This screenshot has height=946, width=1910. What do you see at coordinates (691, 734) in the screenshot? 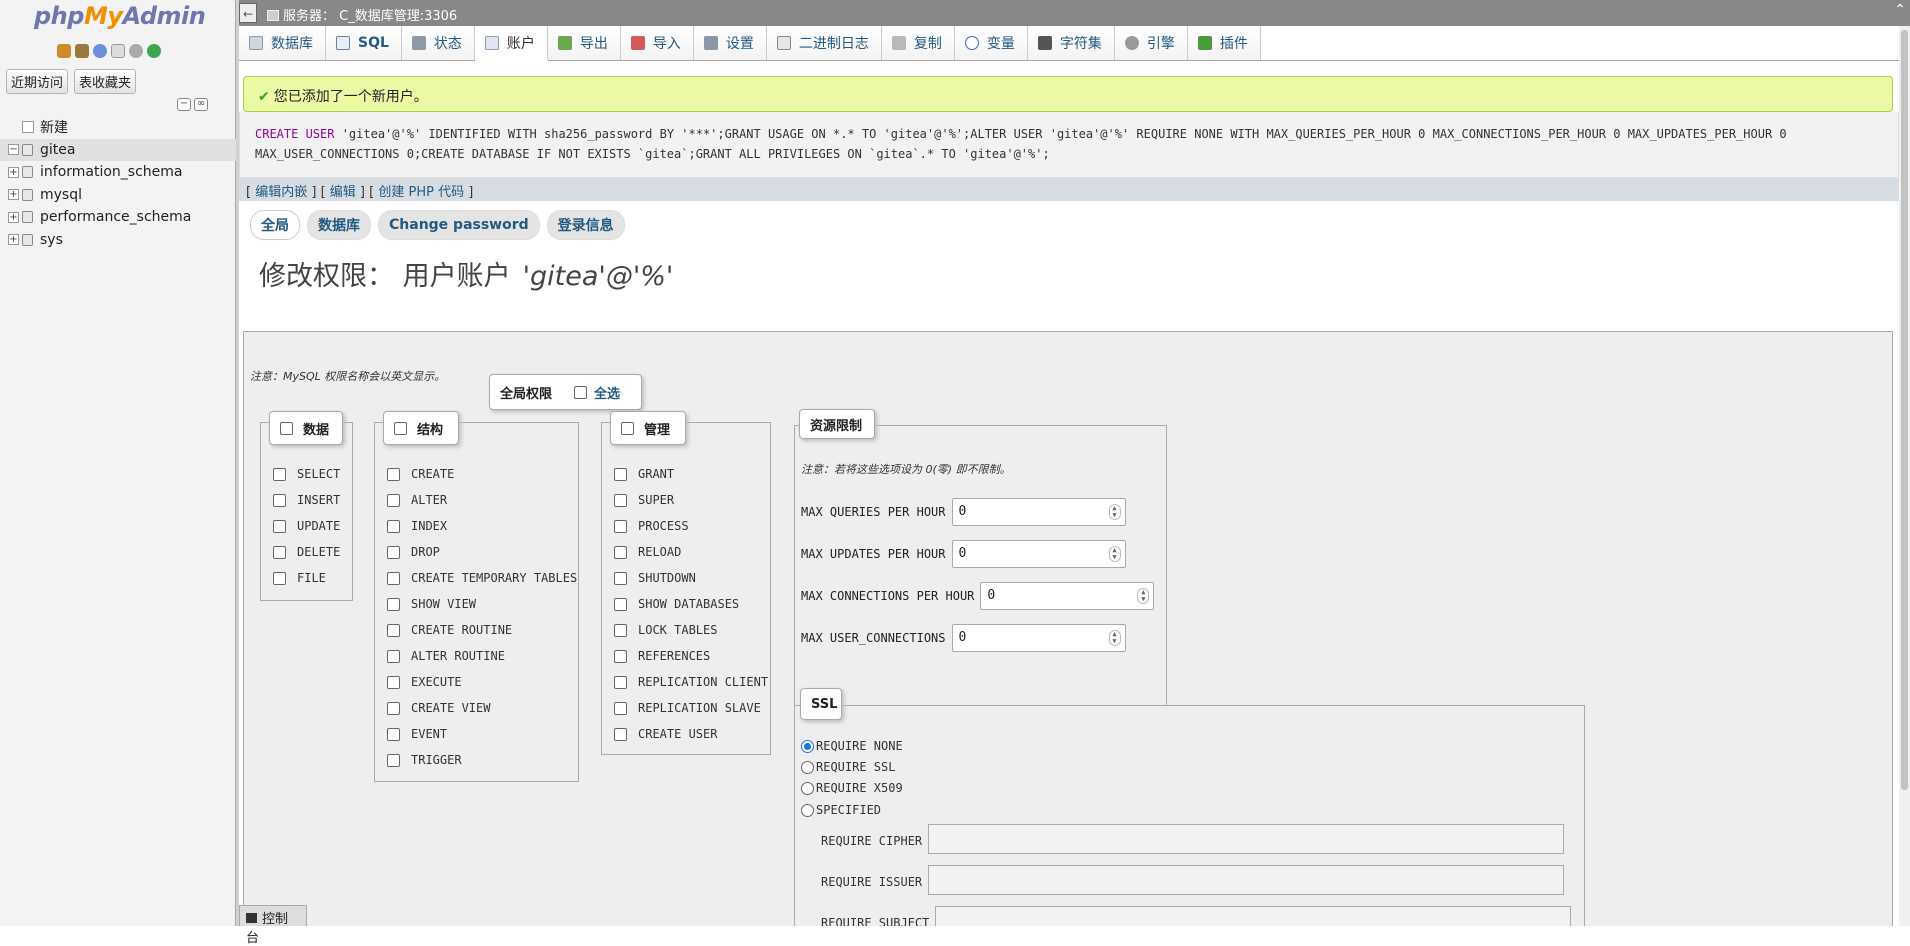
I see `priv-create-user: CREATE USER` at bounding box center [691, 734].